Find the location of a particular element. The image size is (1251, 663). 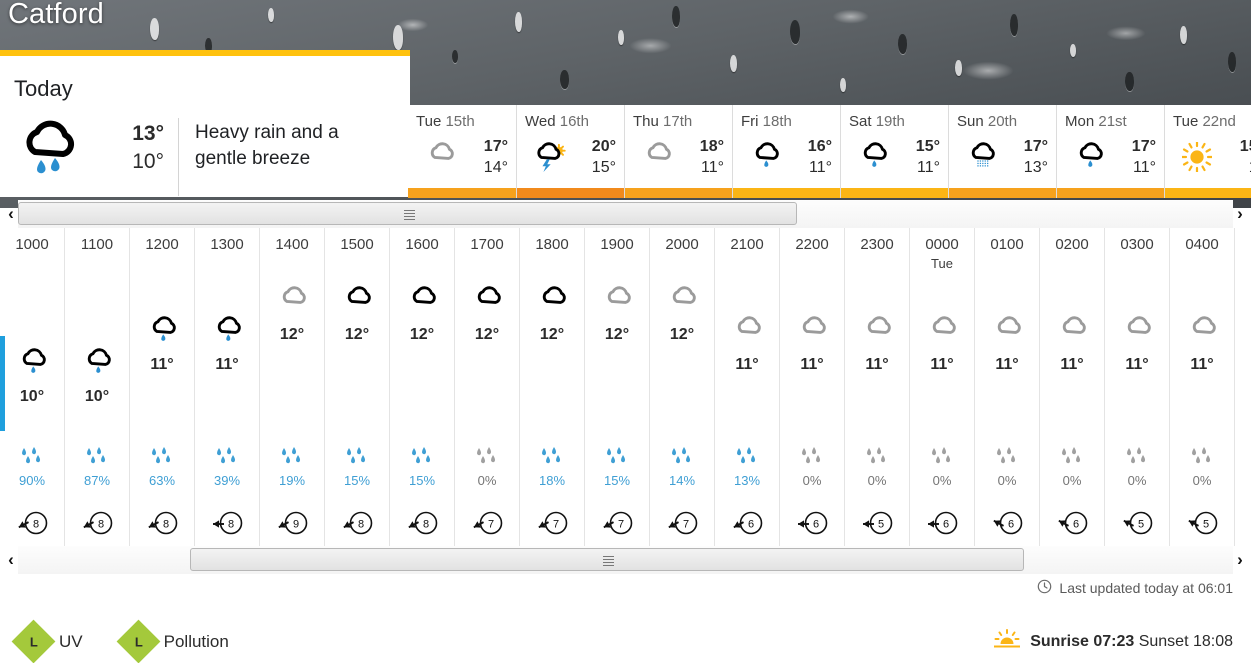

hour-time: 1200 is located at coordinates (162, 244).